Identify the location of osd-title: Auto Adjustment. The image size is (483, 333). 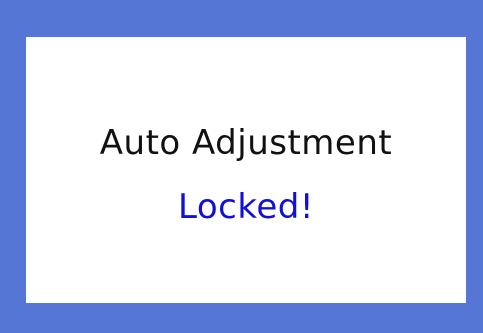
(246, 143).